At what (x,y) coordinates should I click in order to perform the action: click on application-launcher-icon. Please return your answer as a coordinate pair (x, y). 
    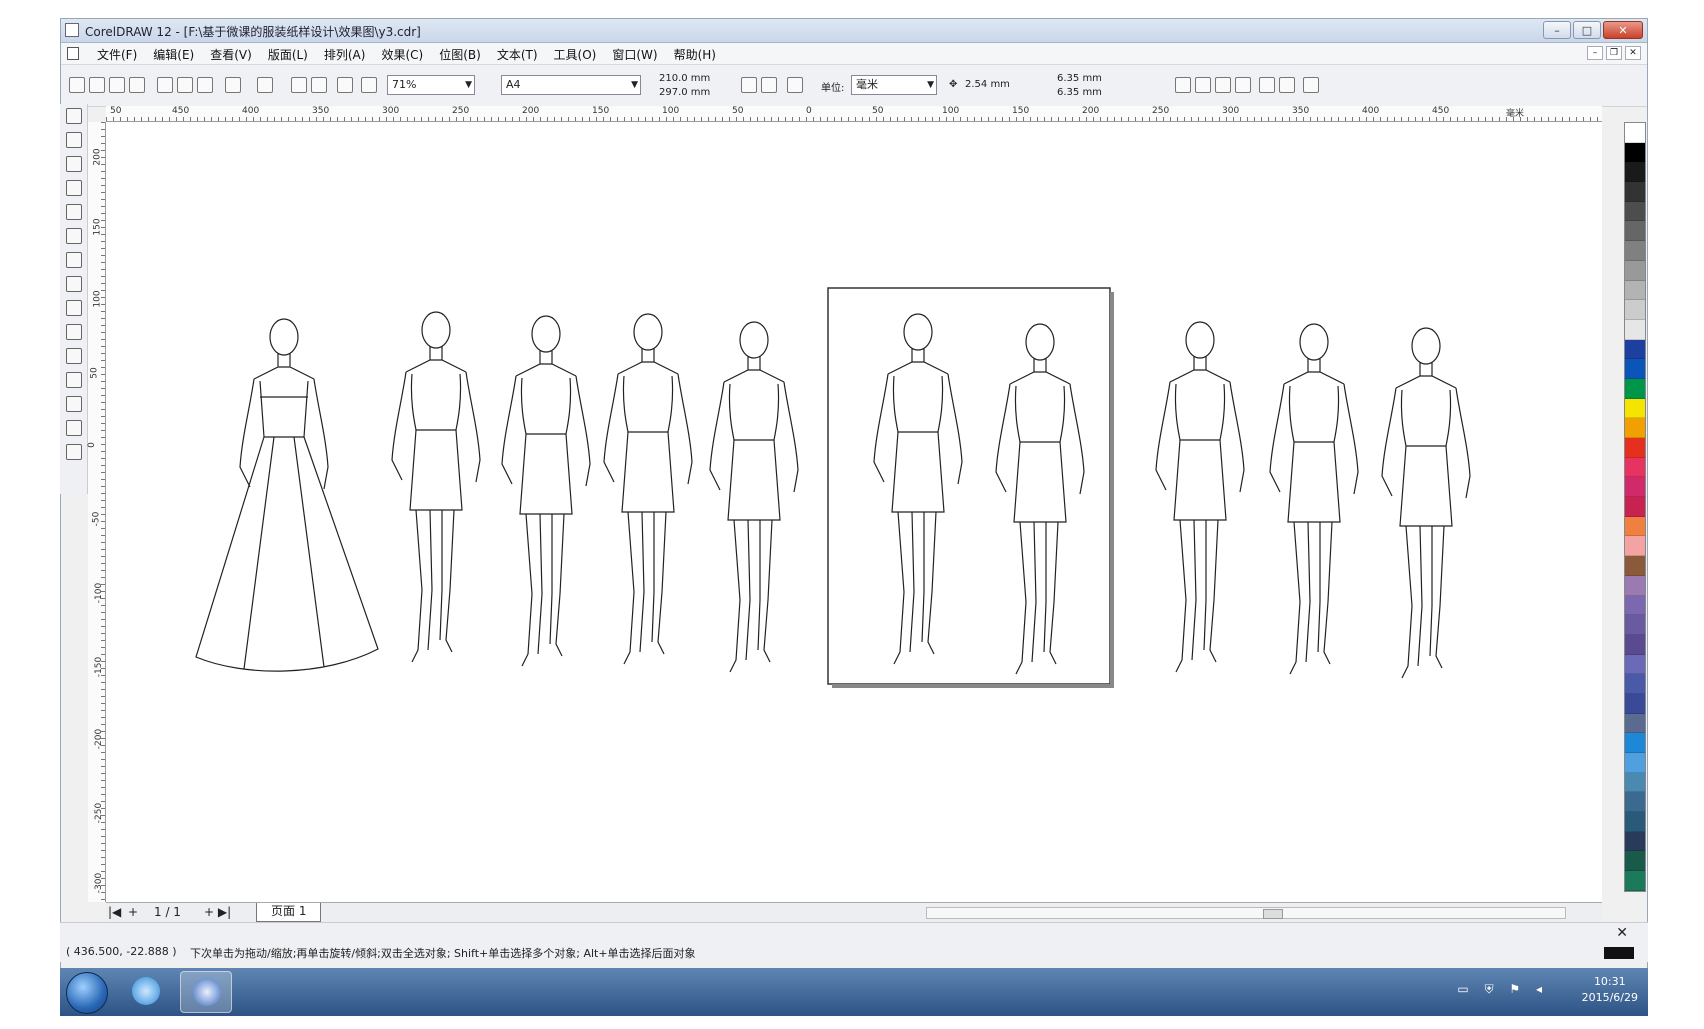
    Looking at the image, I should click on (345, 85).